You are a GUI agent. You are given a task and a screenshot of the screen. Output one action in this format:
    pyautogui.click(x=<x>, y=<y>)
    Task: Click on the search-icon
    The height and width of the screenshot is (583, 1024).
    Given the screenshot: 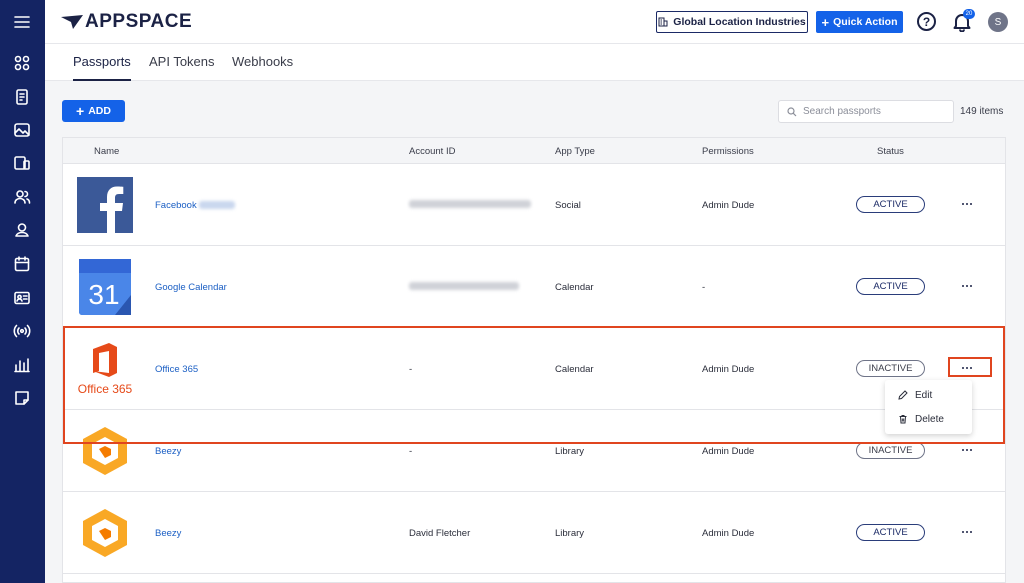 What is the action you would take?
    pyautogui.click(x=792, y=111)
    